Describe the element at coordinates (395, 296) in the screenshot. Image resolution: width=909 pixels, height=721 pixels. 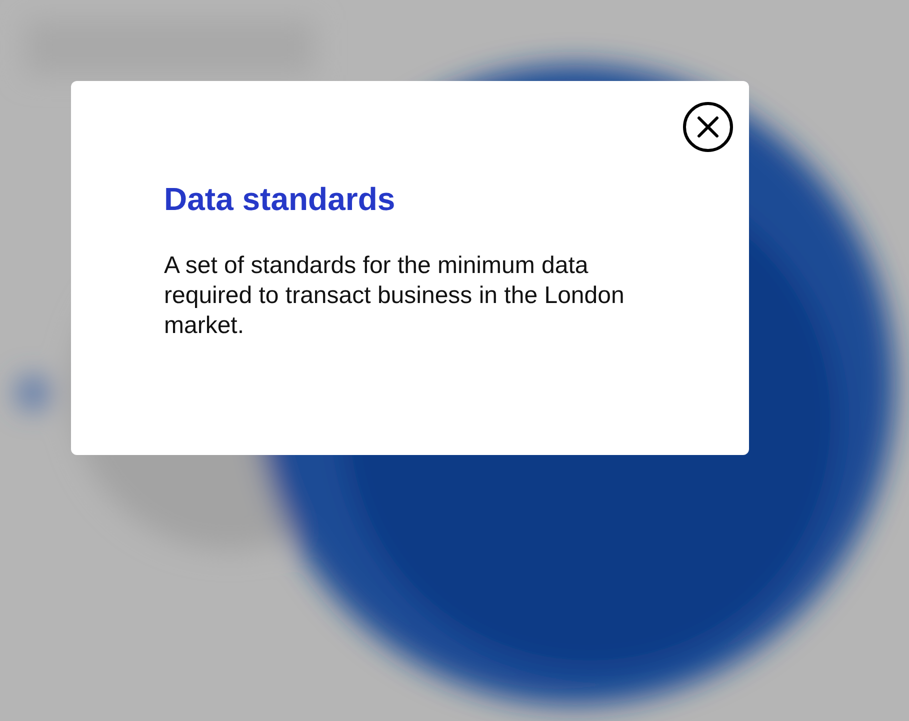
I see `dialog-text: A set of standards for the minimum data required to transact business in the London market.` at that location.